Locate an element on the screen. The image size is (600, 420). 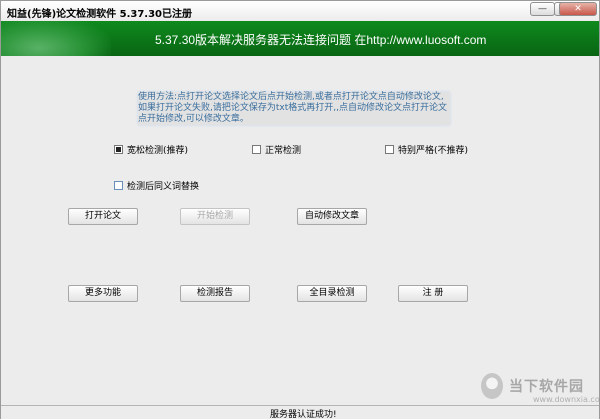
status-text: 服务器认证成功! is located at coordinates (303, 415).